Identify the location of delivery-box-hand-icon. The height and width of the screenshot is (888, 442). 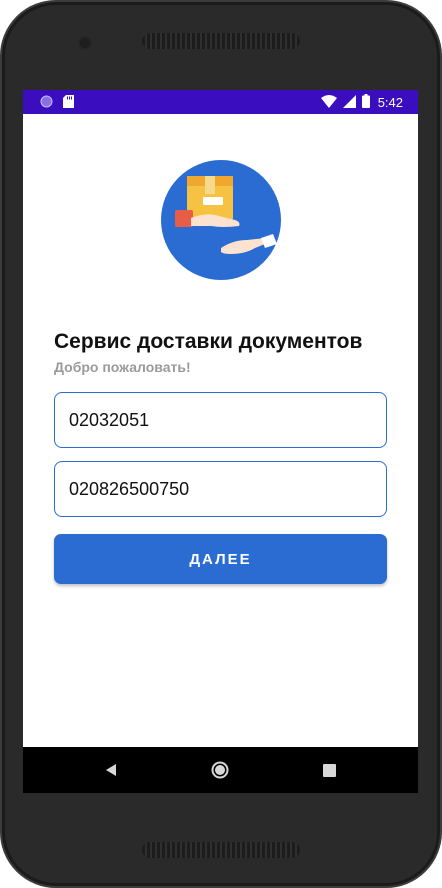
(221, 220).